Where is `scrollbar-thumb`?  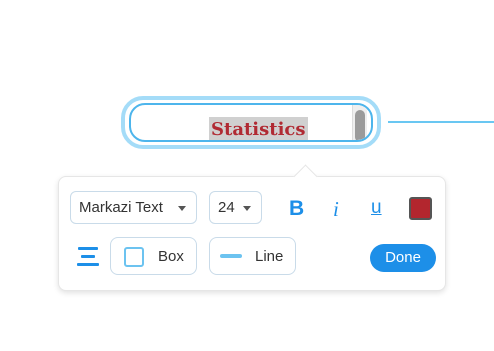
scrollbar-thumb is located at coordinates (360, 125).